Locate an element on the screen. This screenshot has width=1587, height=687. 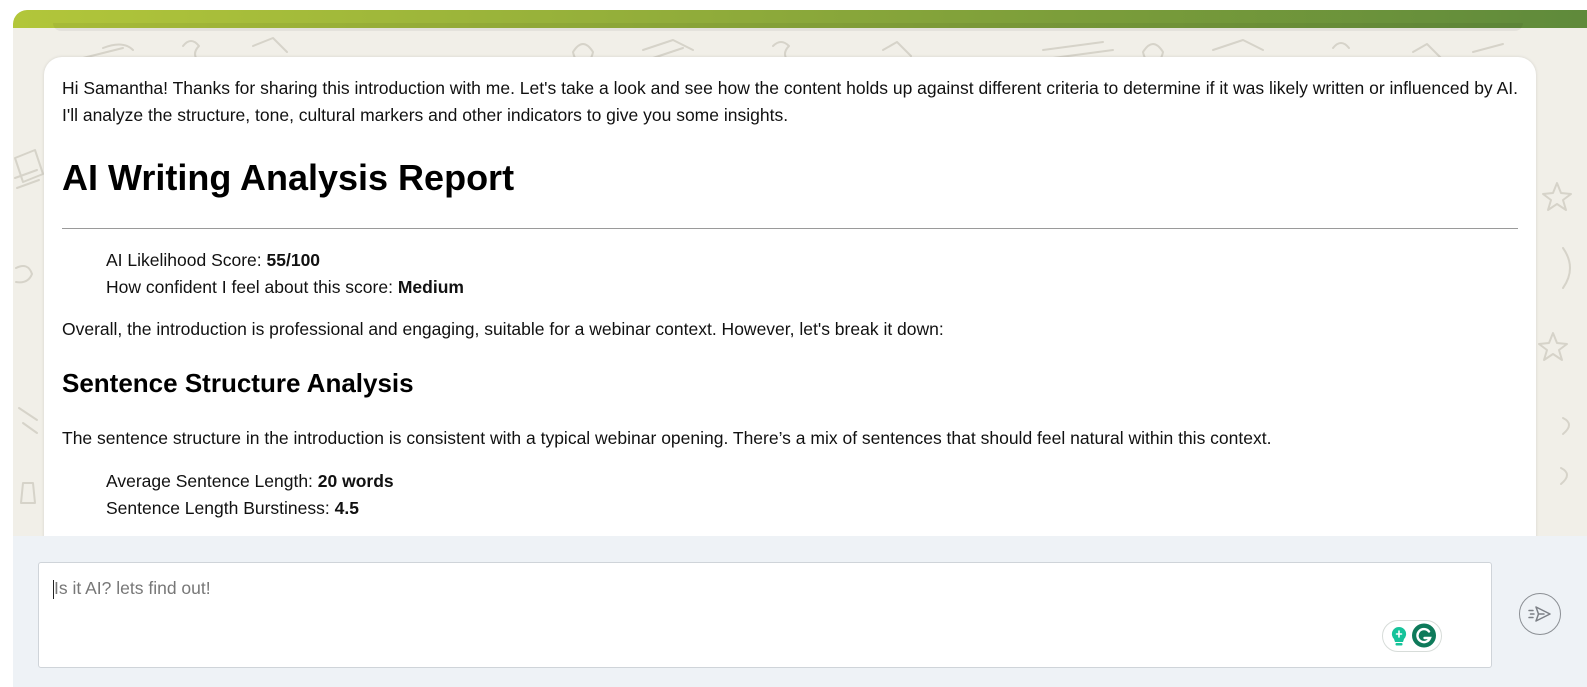
likelihood-score-line: AI Likelihood Score: 55/100 is located at coordinates (812, 260).